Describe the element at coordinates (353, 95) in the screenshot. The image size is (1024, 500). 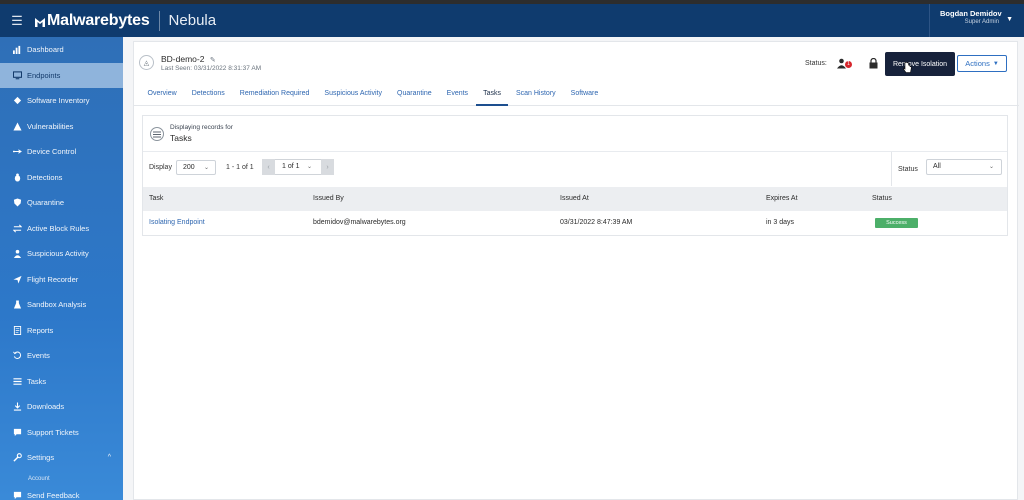
I see `tab-suspicious-activity: Suspicious Activity` at that location.